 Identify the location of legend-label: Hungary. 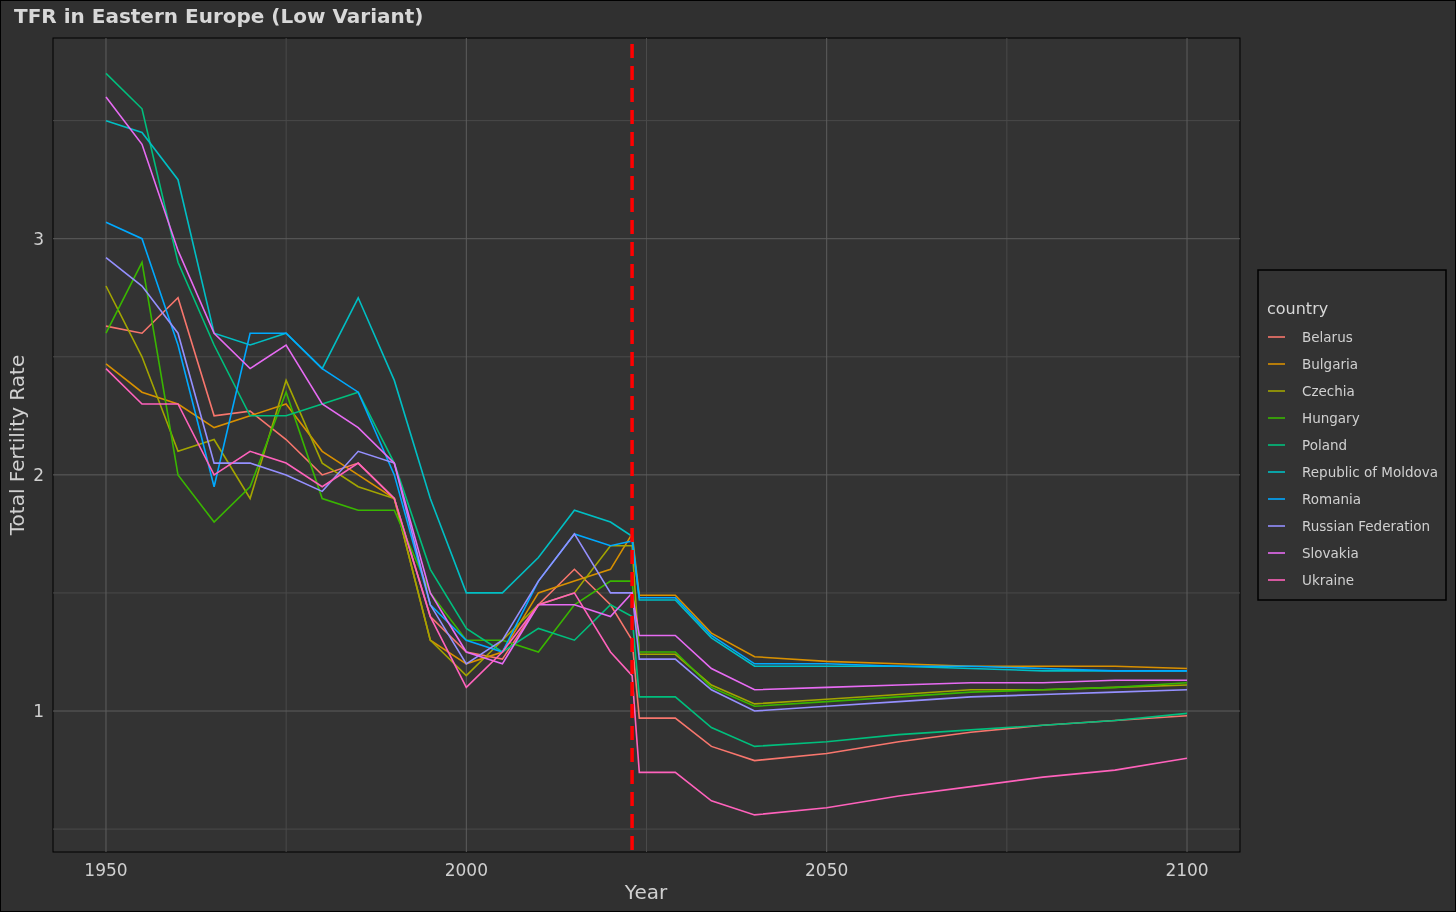
(1331, 418).